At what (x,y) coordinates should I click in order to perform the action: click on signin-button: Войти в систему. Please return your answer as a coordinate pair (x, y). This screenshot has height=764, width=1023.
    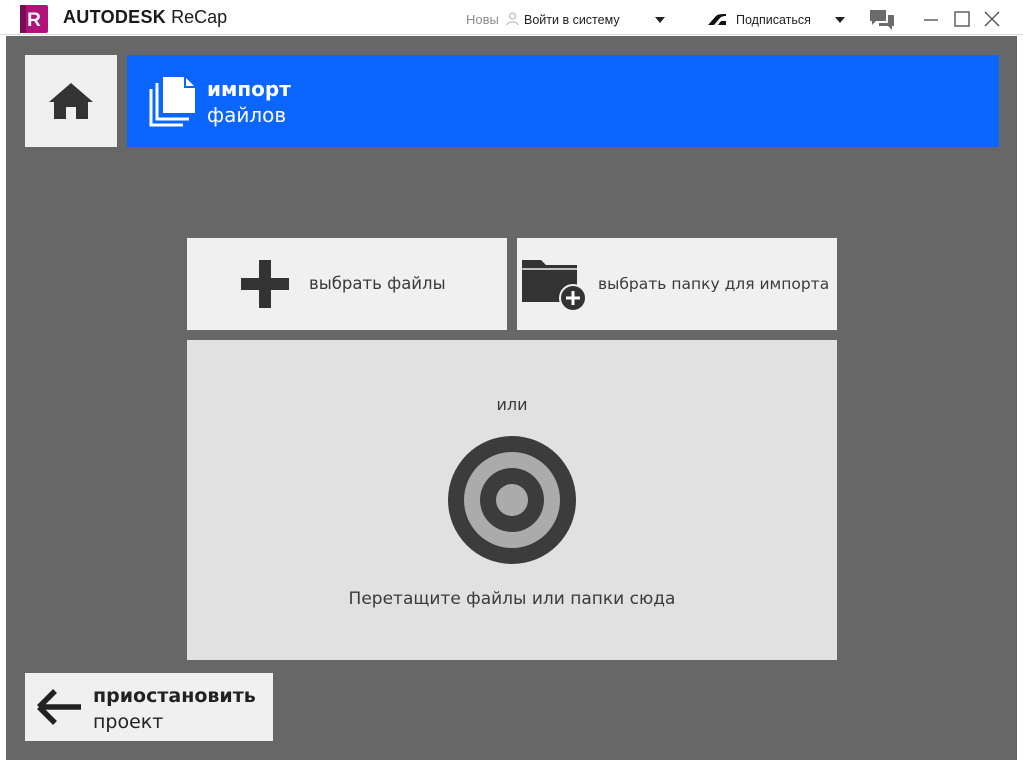
    Looking at the image, I should click on (572, 20).